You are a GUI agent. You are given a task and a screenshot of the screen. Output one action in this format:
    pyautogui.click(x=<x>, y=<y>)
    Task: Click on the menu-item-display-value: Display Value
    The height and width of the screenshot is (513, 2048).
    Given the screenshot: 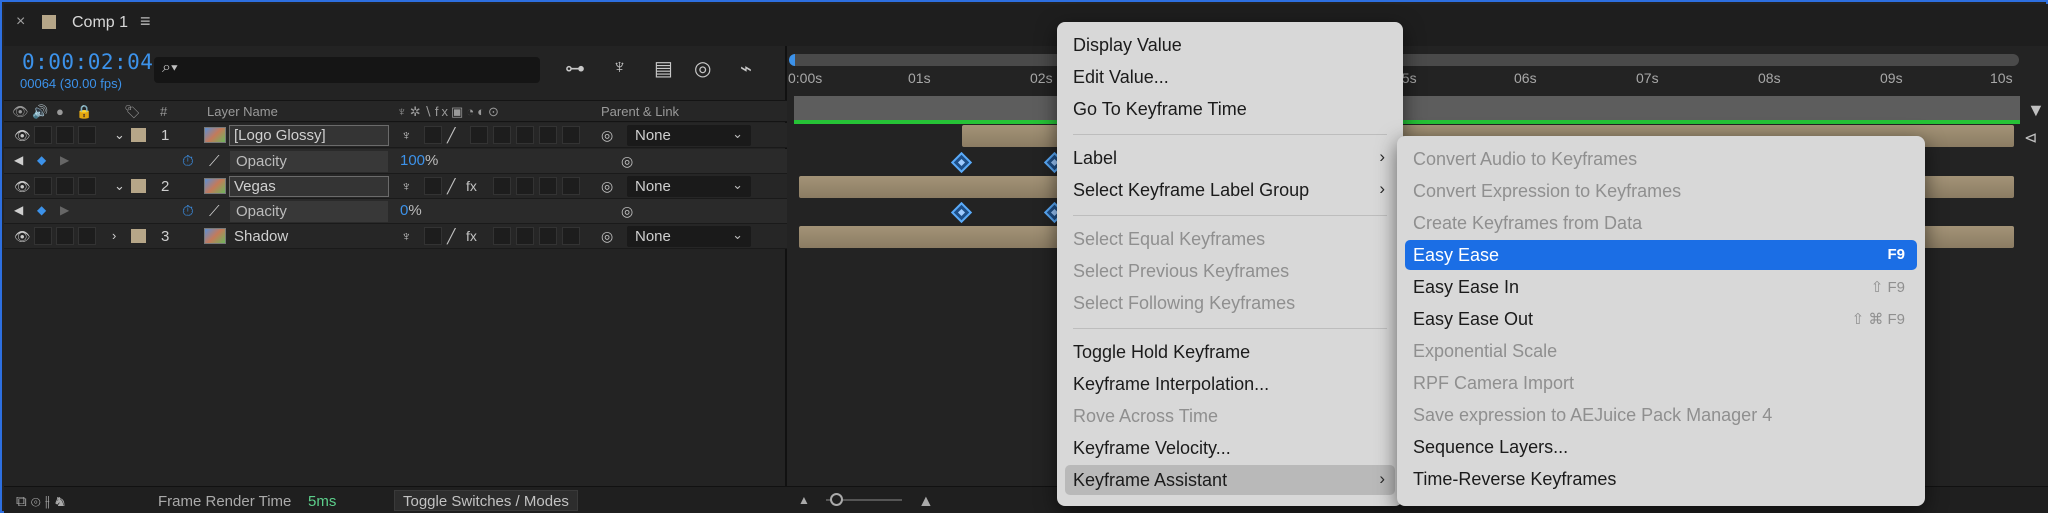 What is the action you would take?
    pyautogui.click(x=1230, y=45)
    